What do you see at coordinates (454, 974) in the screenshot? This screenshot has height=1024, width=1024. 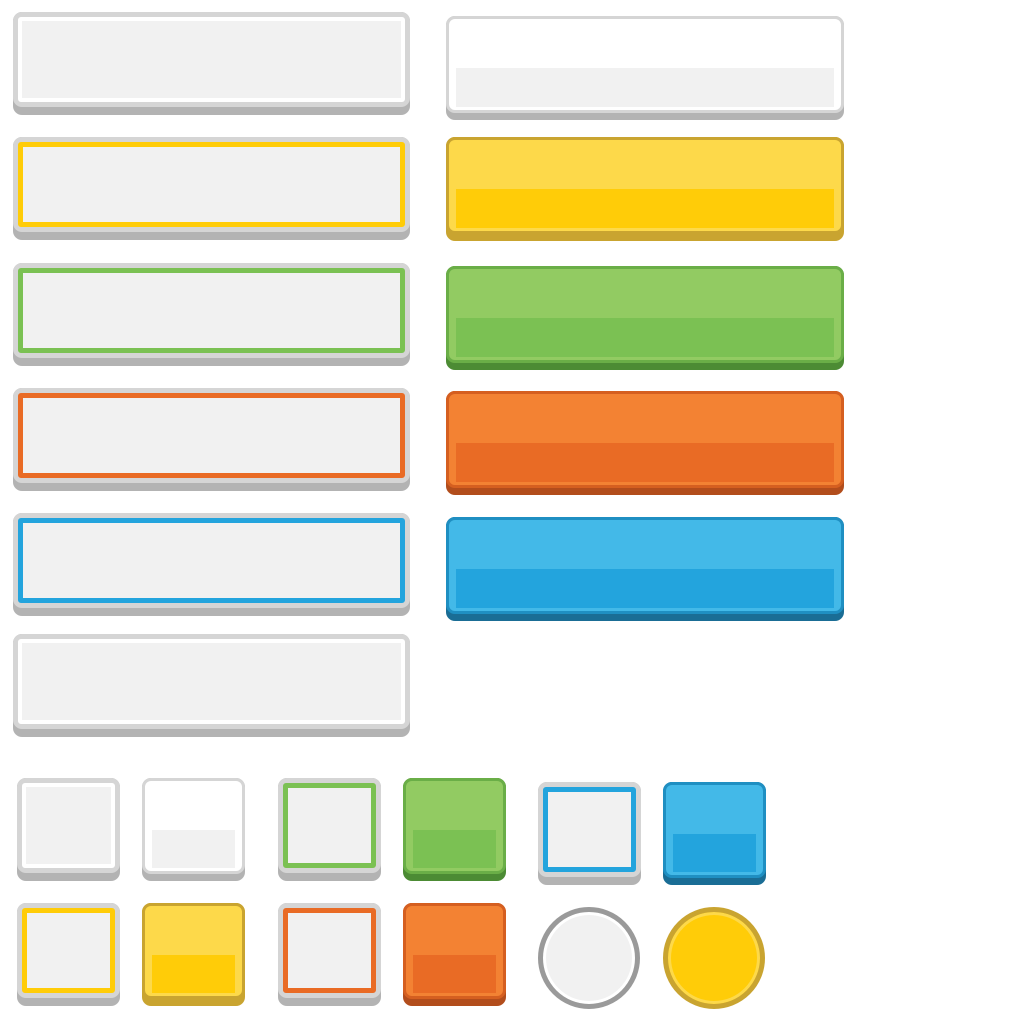 I see `square-button-orange-filled-shade` at bounding box center [454, 974].